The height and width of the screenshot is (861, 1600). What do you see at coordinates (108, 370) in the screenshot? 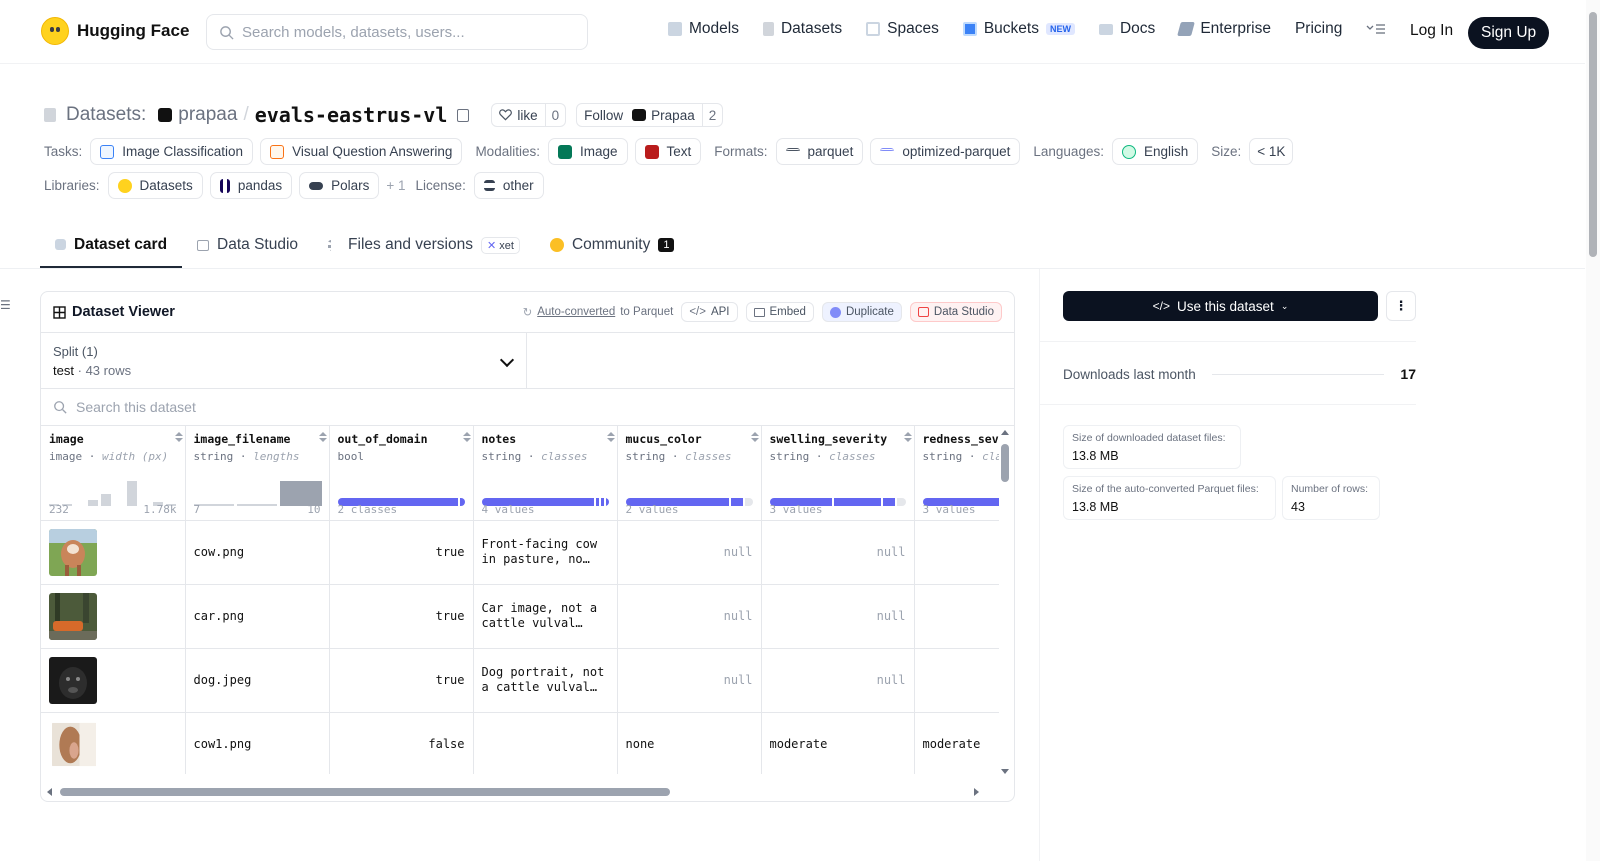
I see `split-rows: 43 rows` at bounding box center [108, 370].